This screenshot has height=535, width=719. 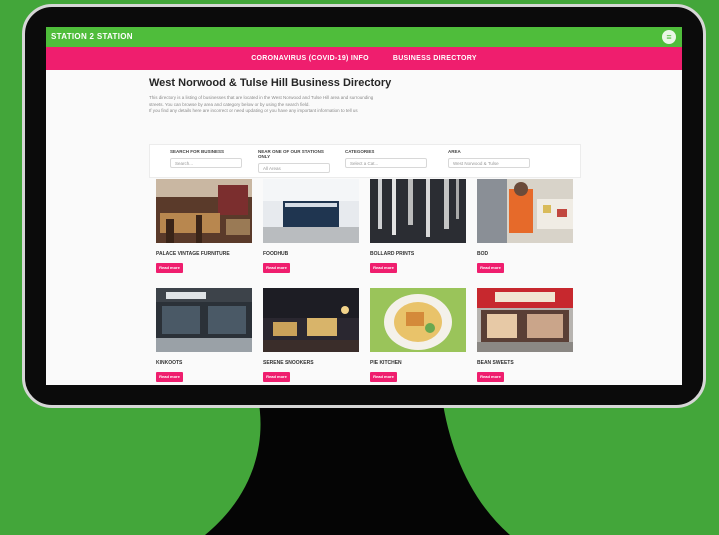 What do you see at coordinates (489, 163) in the screenshot?
I see `area-select: West Norwood & Tulse` at bounding box center [489, 163].